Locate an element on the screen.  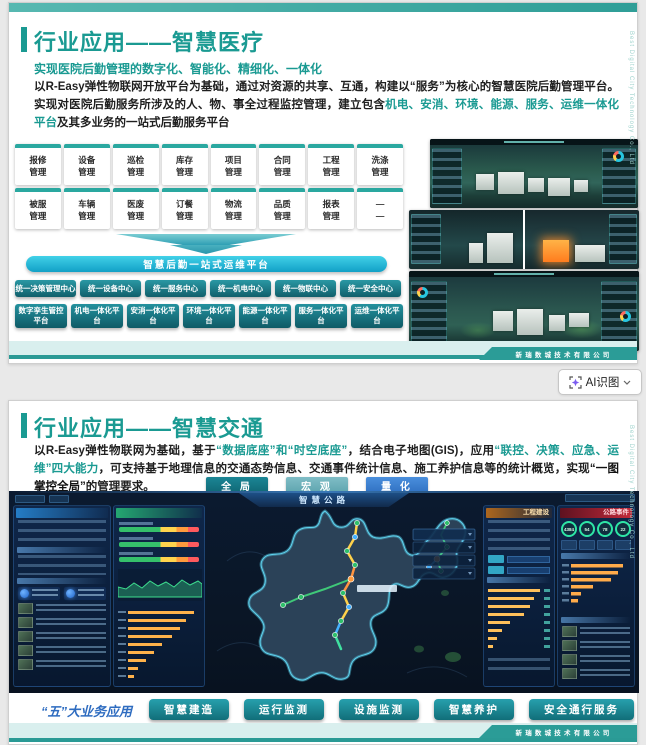
page-title: 行业应用——智慧交通 is located at coordinates (149, 428).